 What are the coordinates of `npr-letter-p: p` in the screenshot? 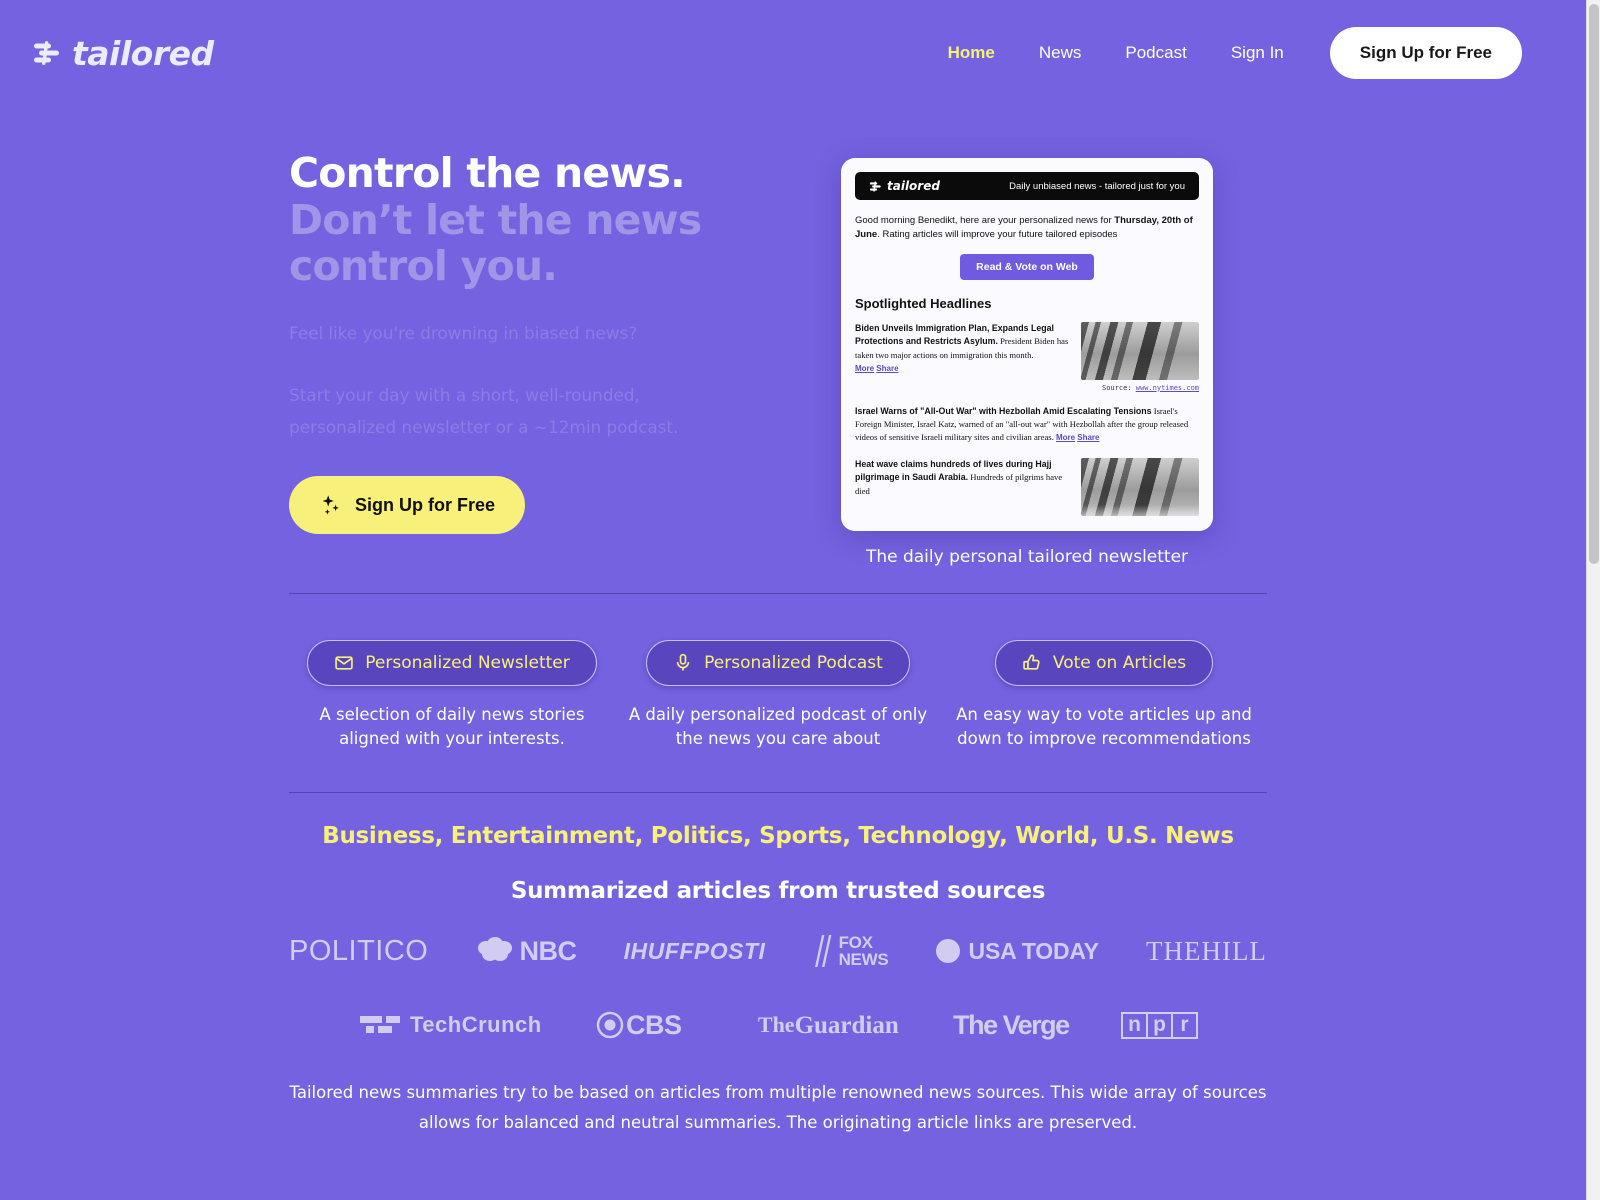 It's located at (1159, 1025).